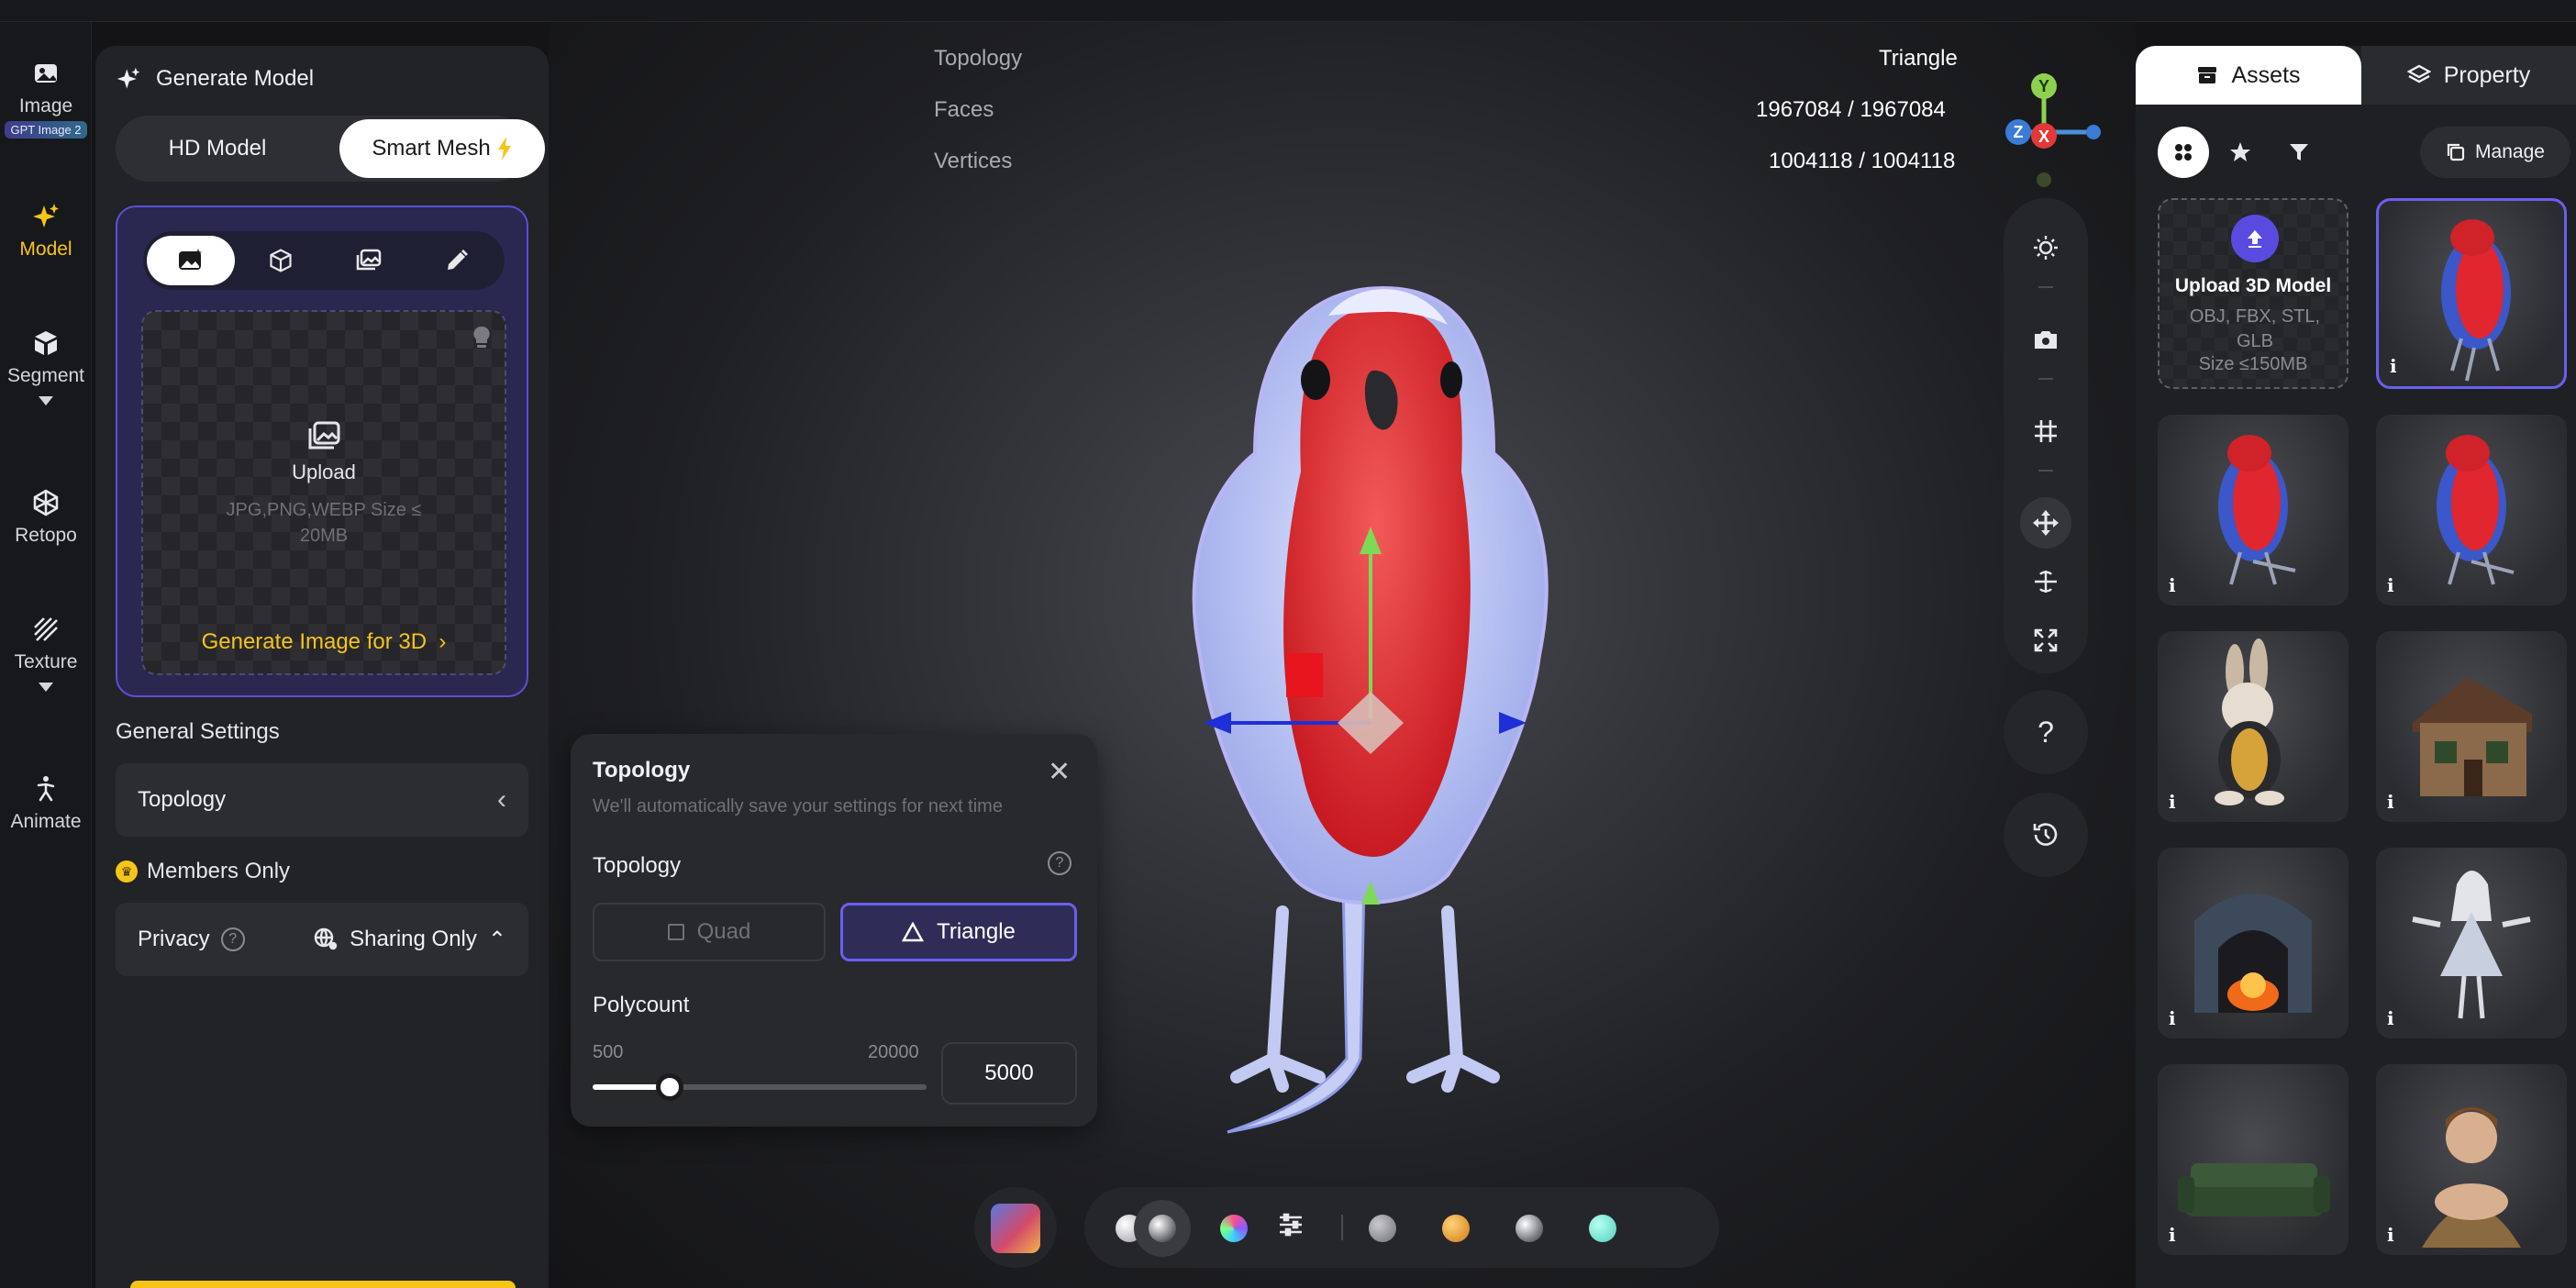 Image resolution: width=2576 pixels, height=1288 pixels. What do you see at coordinates (2471, 510) in the screenshot?
I see `asset-card-bird-3: i` at bounding box center [2471, 510].